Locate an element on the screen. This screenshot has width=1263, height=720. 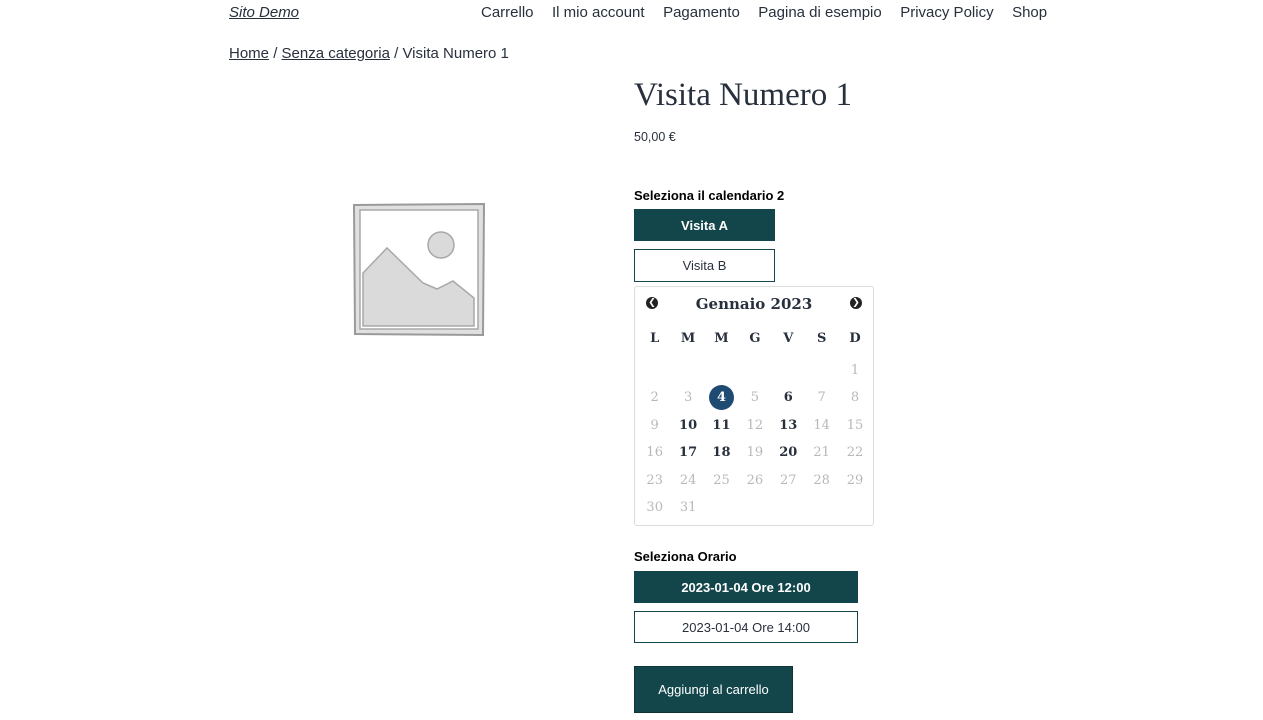
calendar-day-number: 14 is located at coordinates (821, 425).